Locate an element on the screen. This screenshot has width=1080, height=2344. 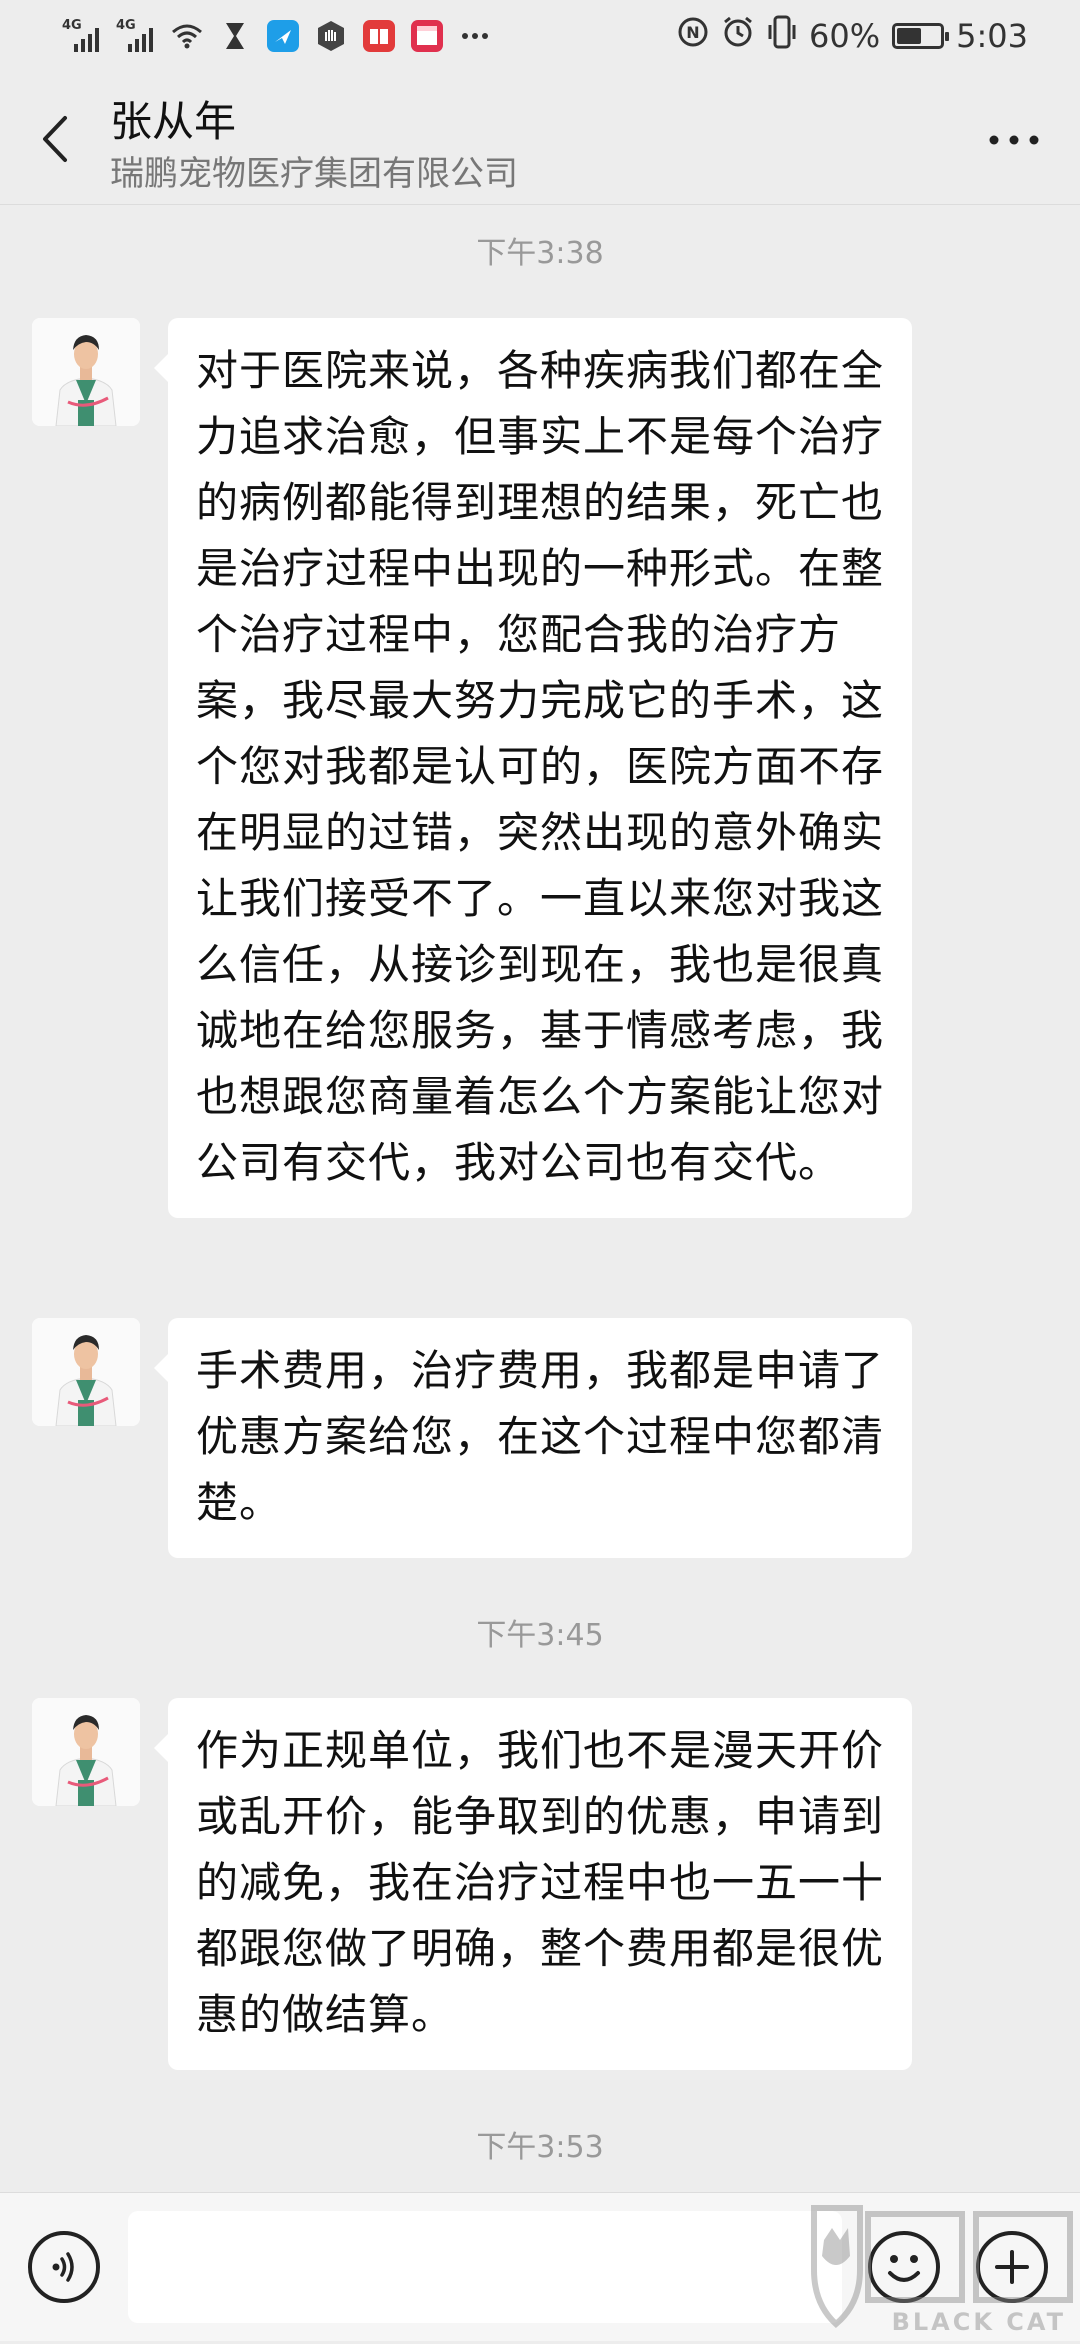
back-button is located at coordinates (54, 139).